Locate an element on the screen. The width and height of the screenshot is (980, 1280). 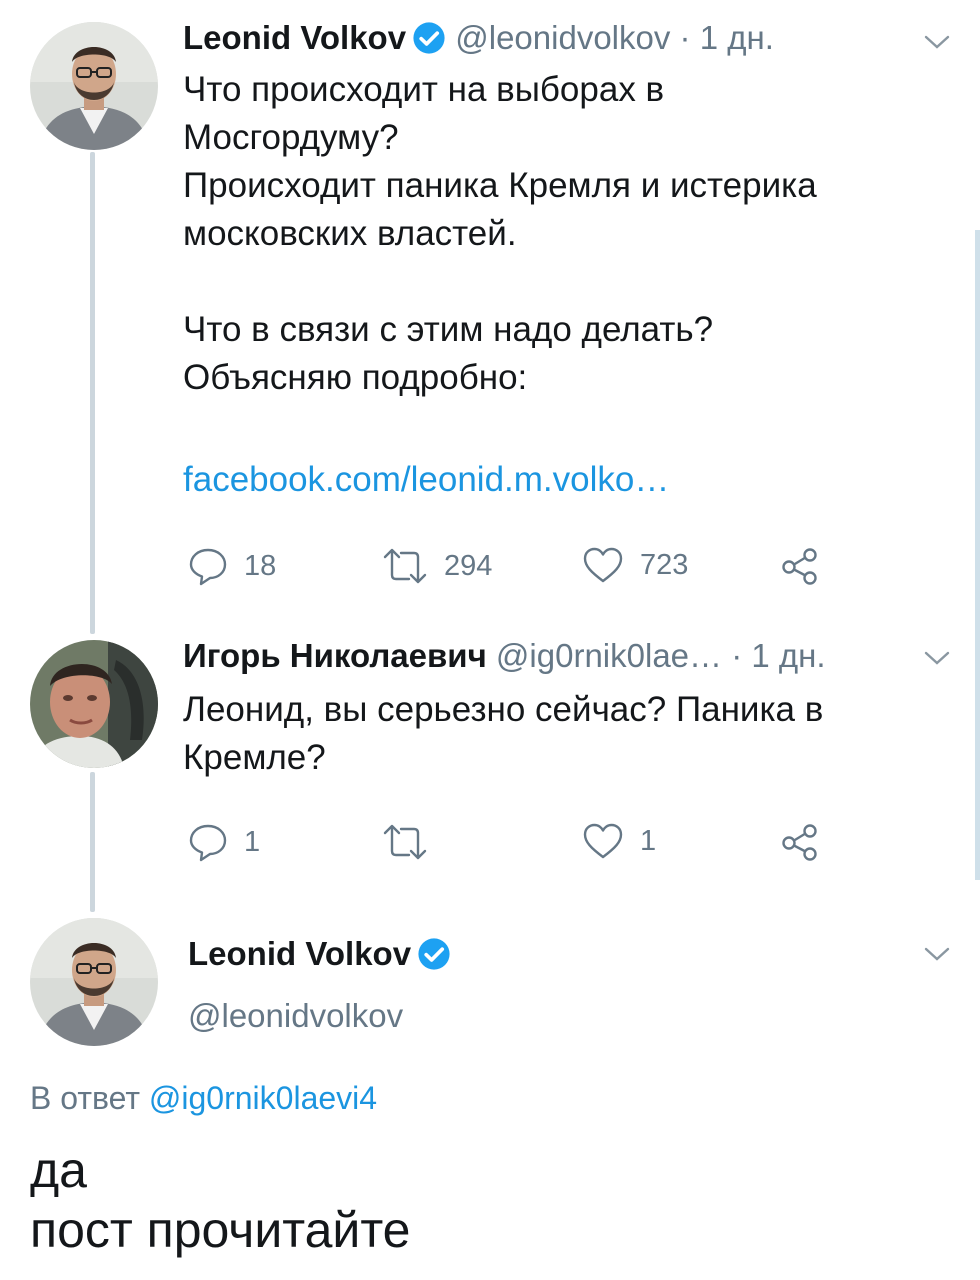
display-name: Игорь Николаевич is located at coordinates (335, 655).